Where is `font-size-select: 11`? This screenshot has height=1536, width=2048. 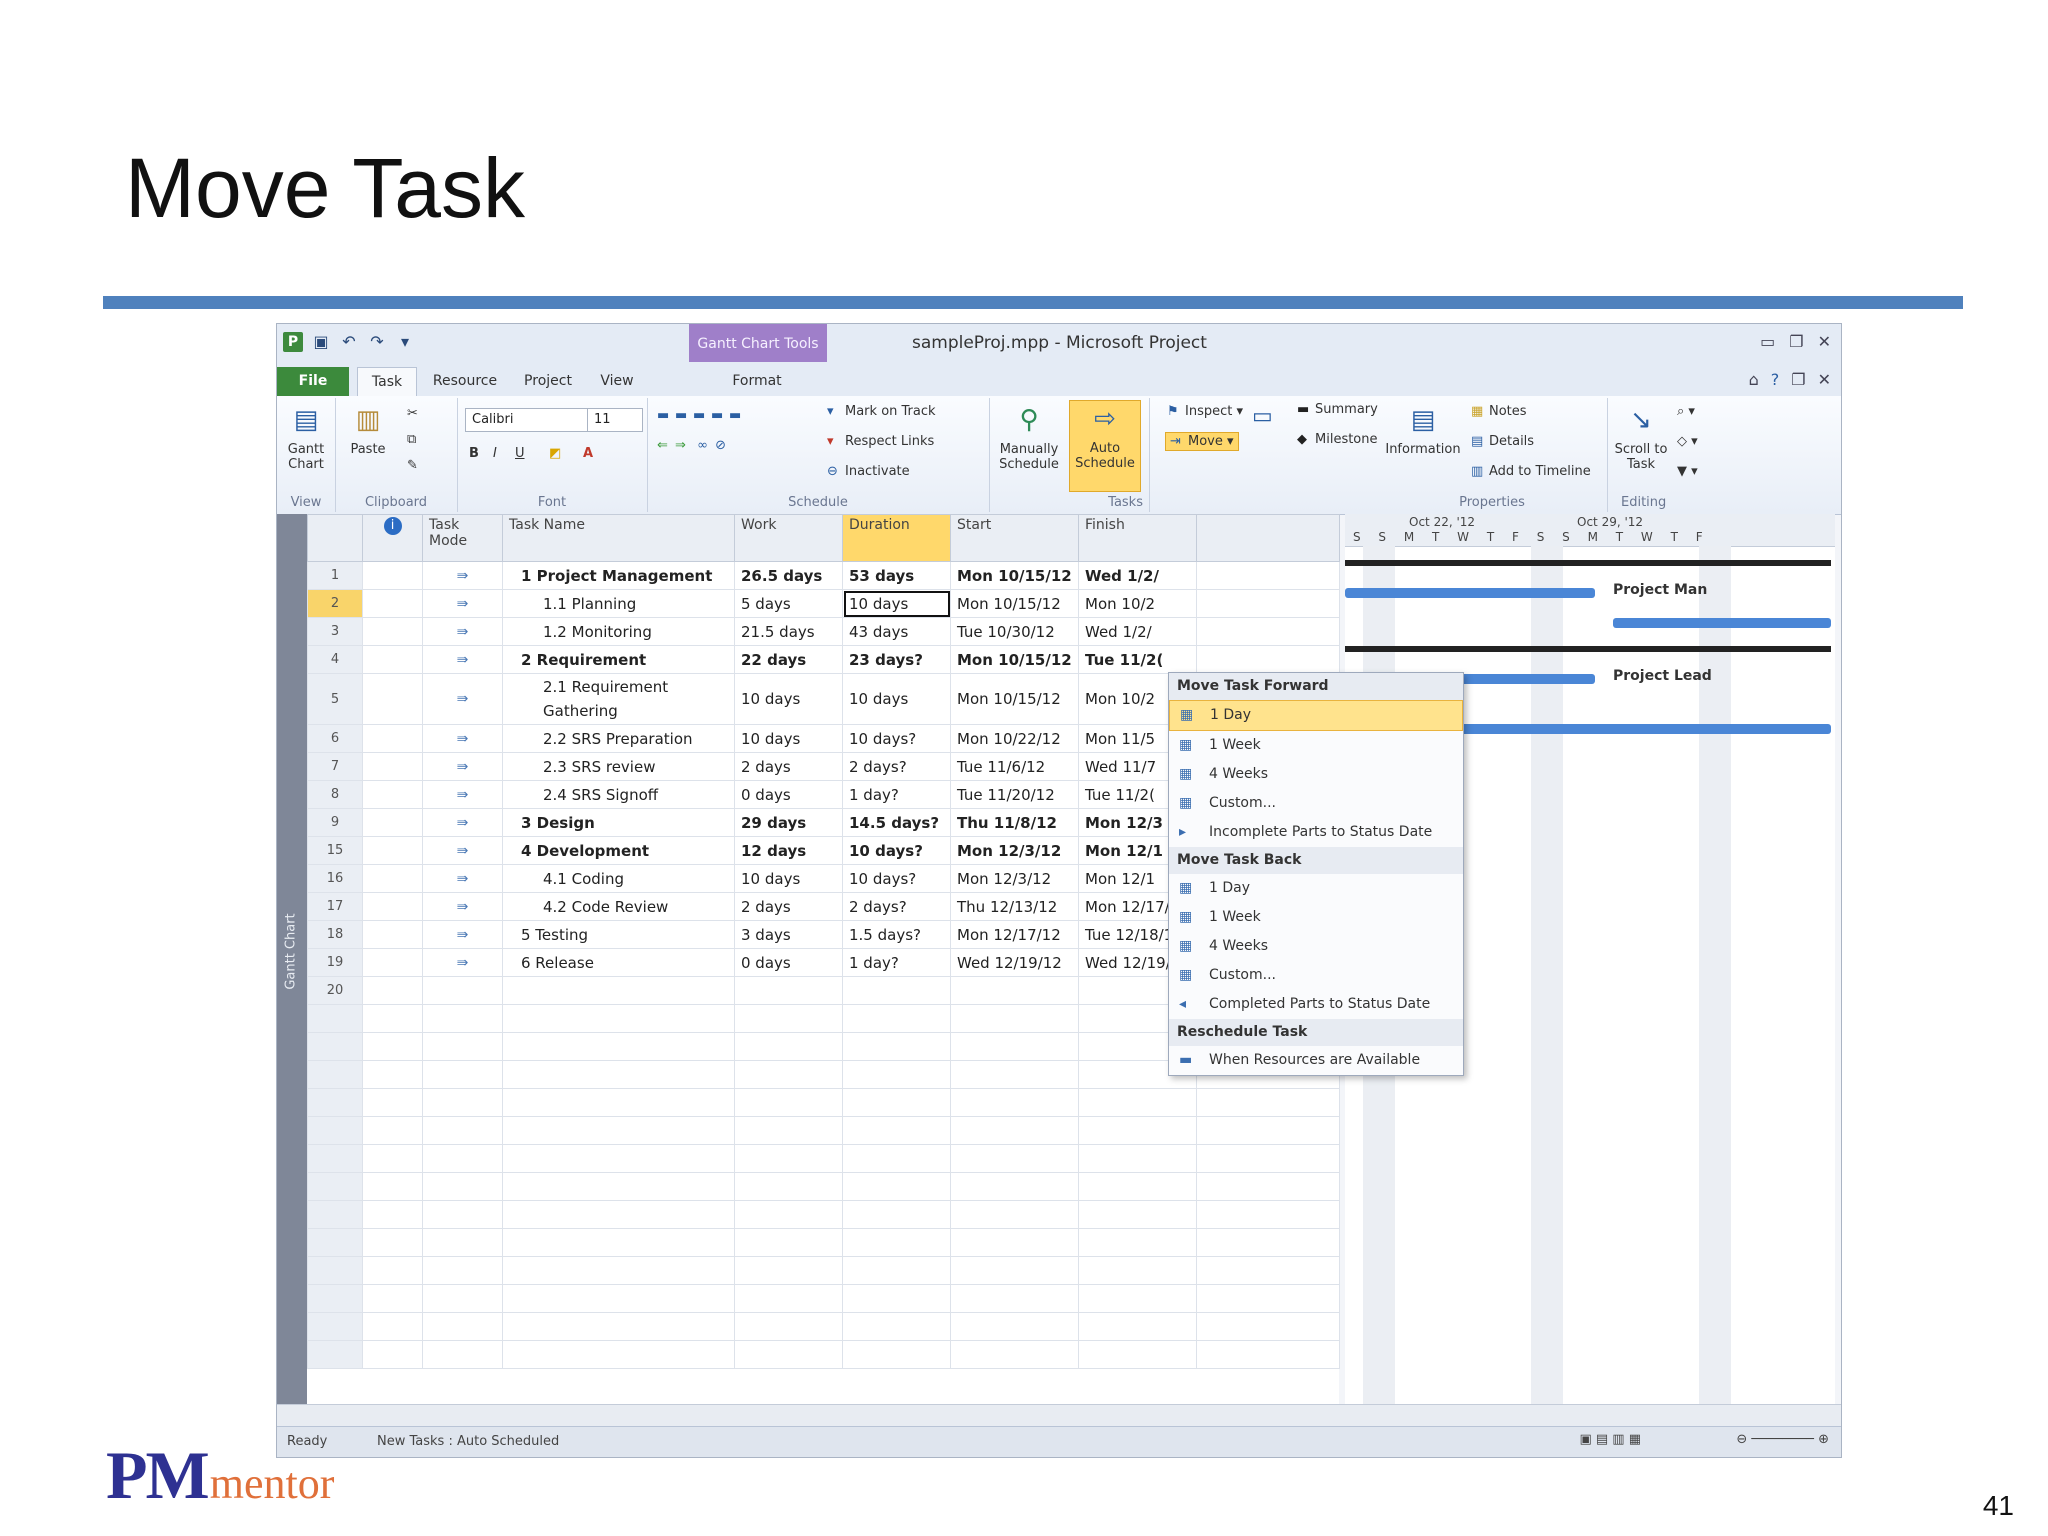 font-size-select: 11 is located at coordinates (615, 420).